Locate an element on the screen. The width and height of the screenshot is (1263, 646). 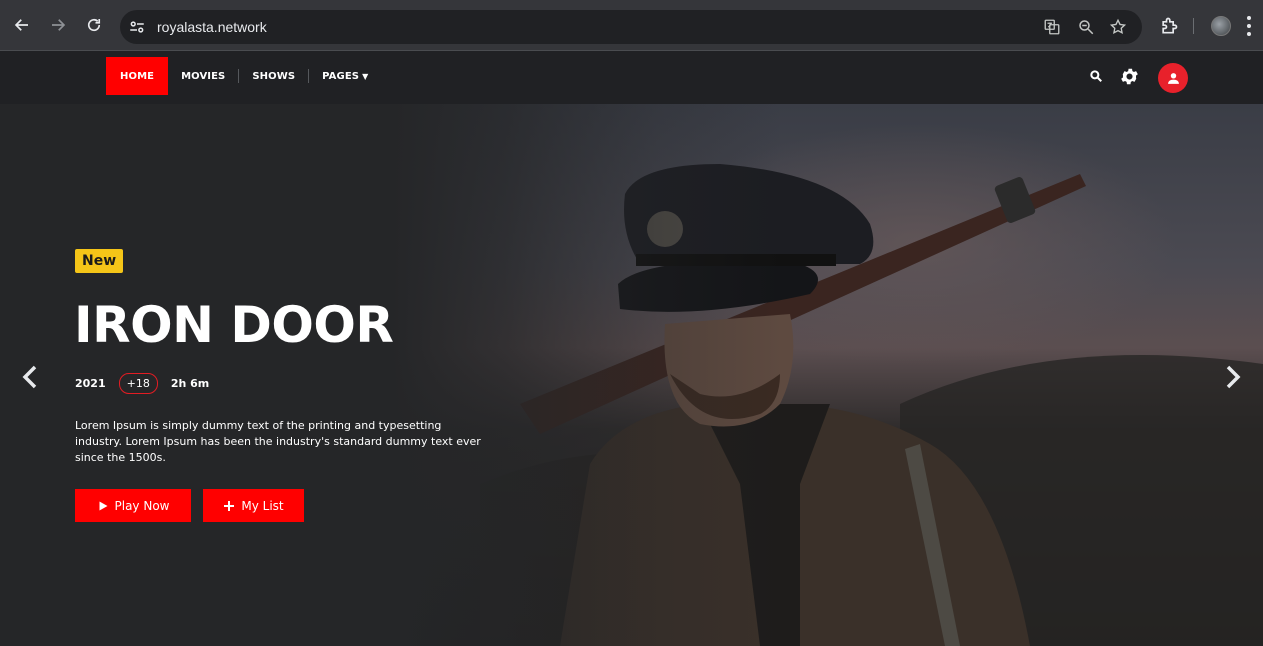
chevron-right-icon is located at coordinates (1233, 377).